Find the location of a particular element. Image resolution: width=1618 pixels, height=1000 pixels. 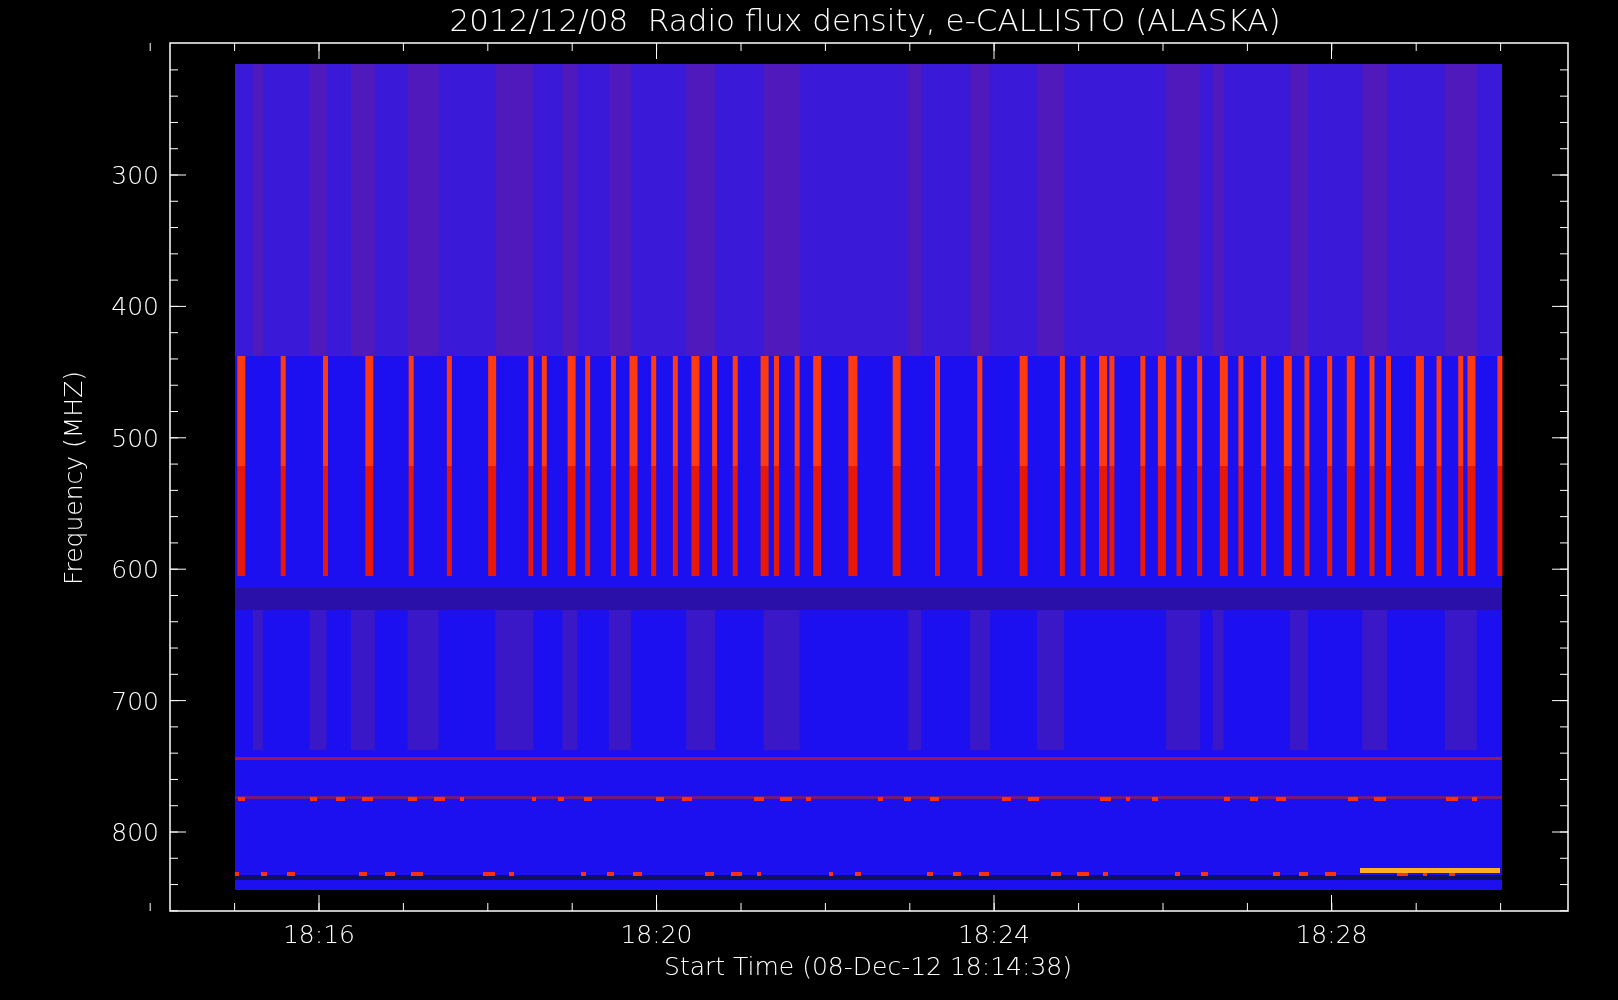

y-tick-label: 600 is located at coordinates (135, 570).